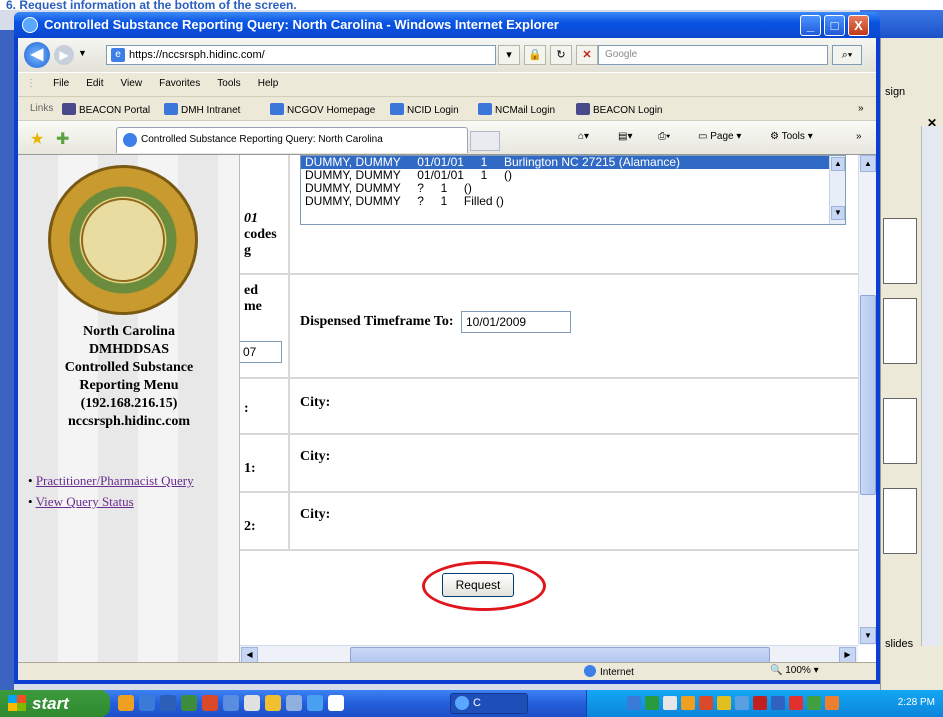 Image resolution: width=943 pixels, height=717 pixels. Describe the element at coordinates (37, 55) in the screenshot. I see `back-button: ◀` at that location.